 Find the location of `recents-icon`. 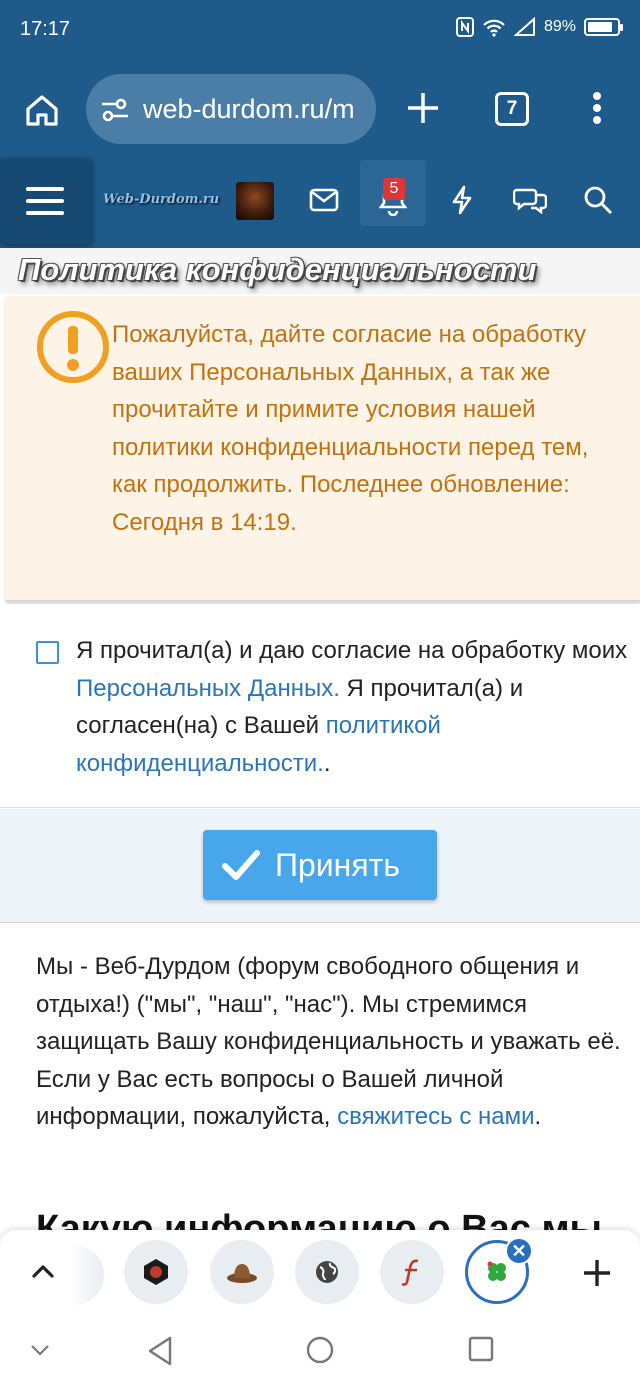

recents-icon is located at coordinates (481, 1349).